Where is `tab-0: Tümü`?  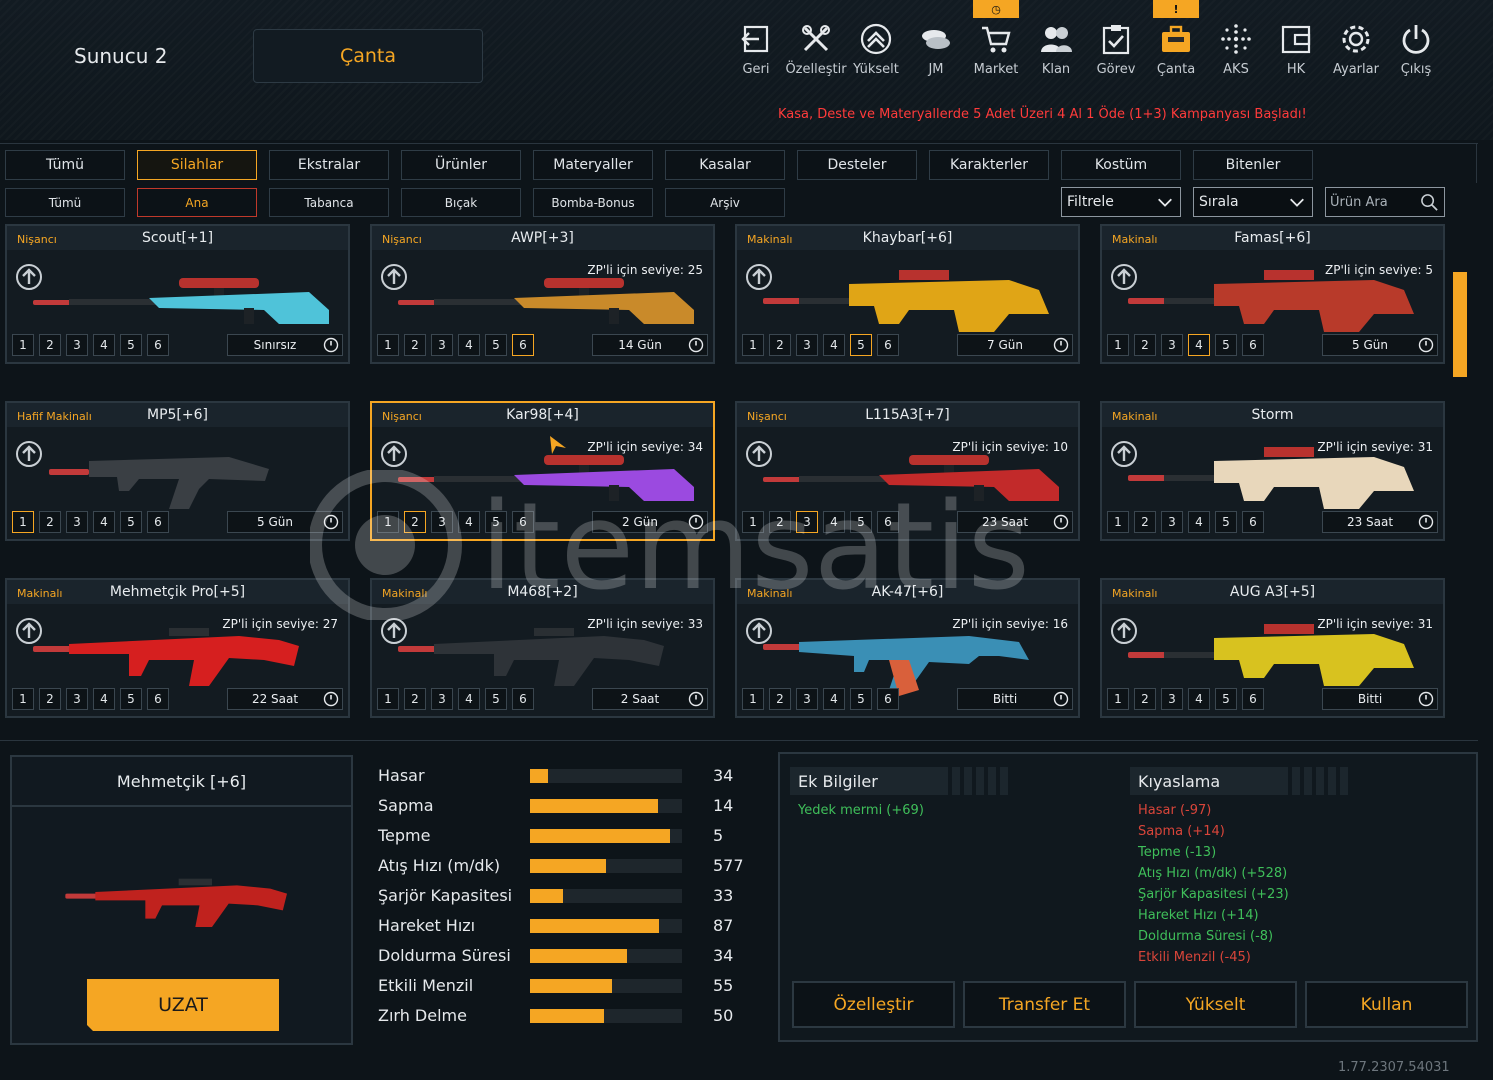 tab-0: Tümü is located at coordinates (65, 165).